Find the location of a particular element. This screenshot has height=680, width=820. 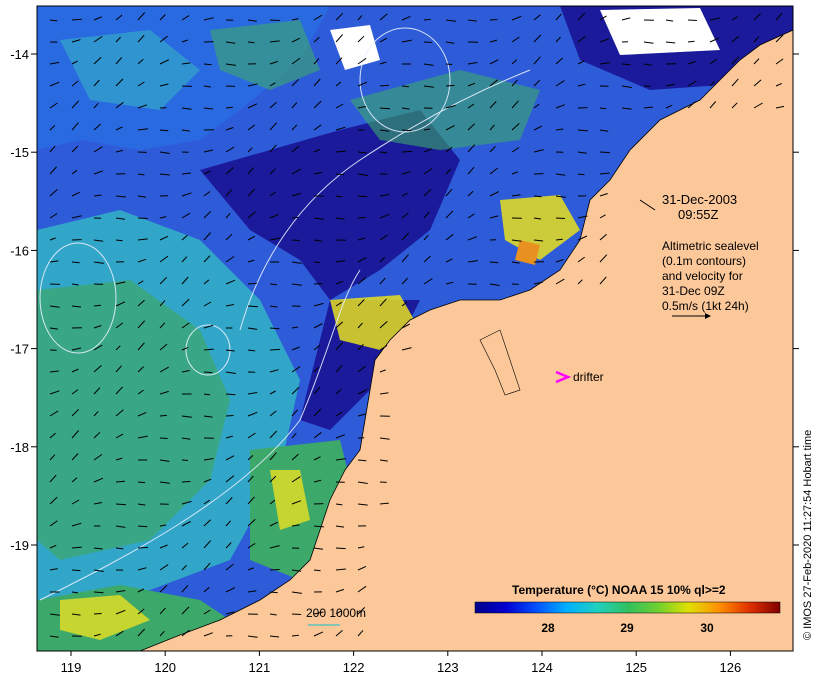

image-time: 09:55Z is located at coordinates (698, 214).